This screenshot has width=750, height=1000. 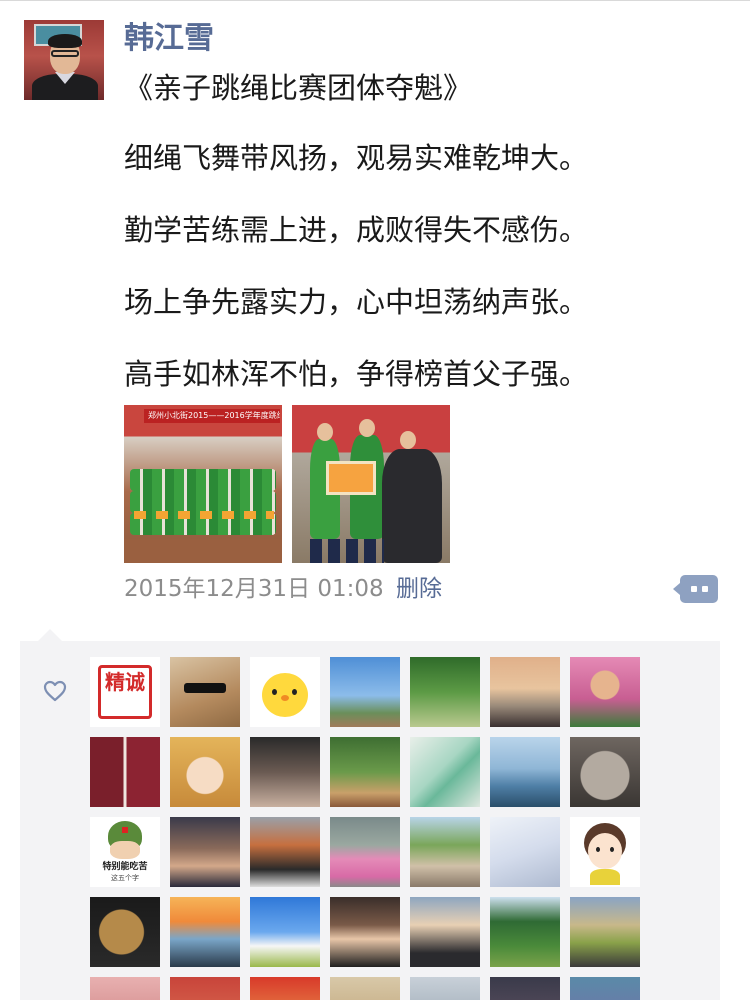 I want to click on seal-caption: 精诚, so click(x=125, y=682).